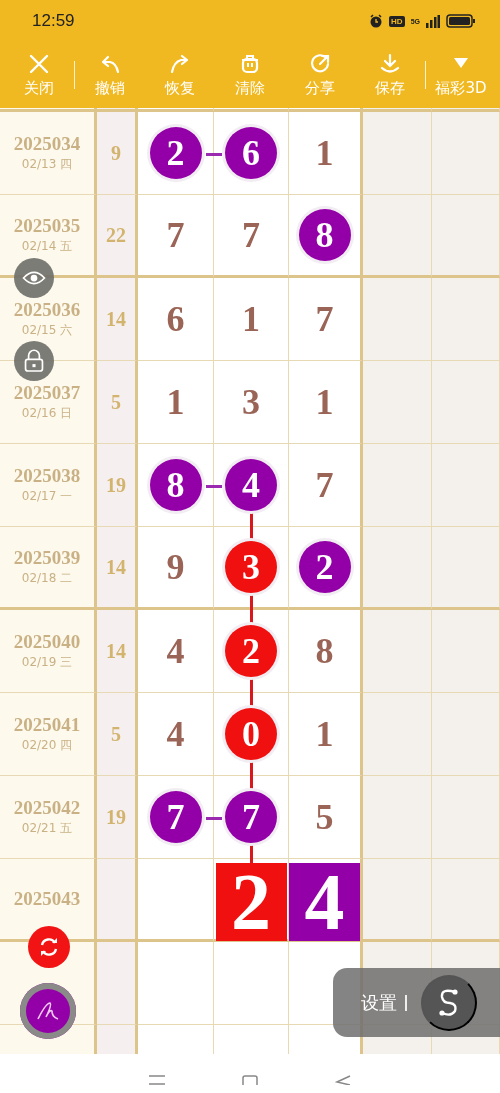 The image size is (500, 1093). Describe the element at coordinates (47, 246) in the screenshot. I see `draw-date: 02/14 五` at that location.